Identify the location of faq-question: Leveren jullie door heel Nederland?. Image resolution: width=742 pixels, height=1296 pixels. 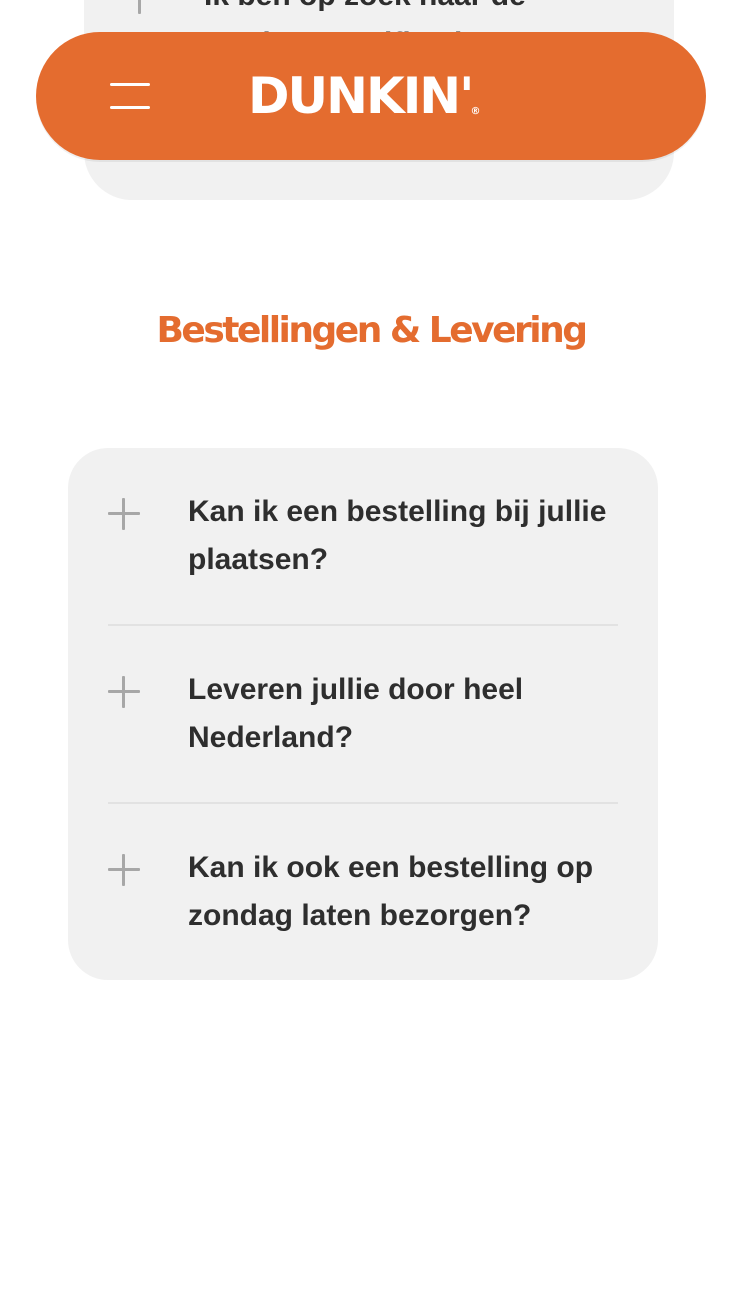
(356, 713).